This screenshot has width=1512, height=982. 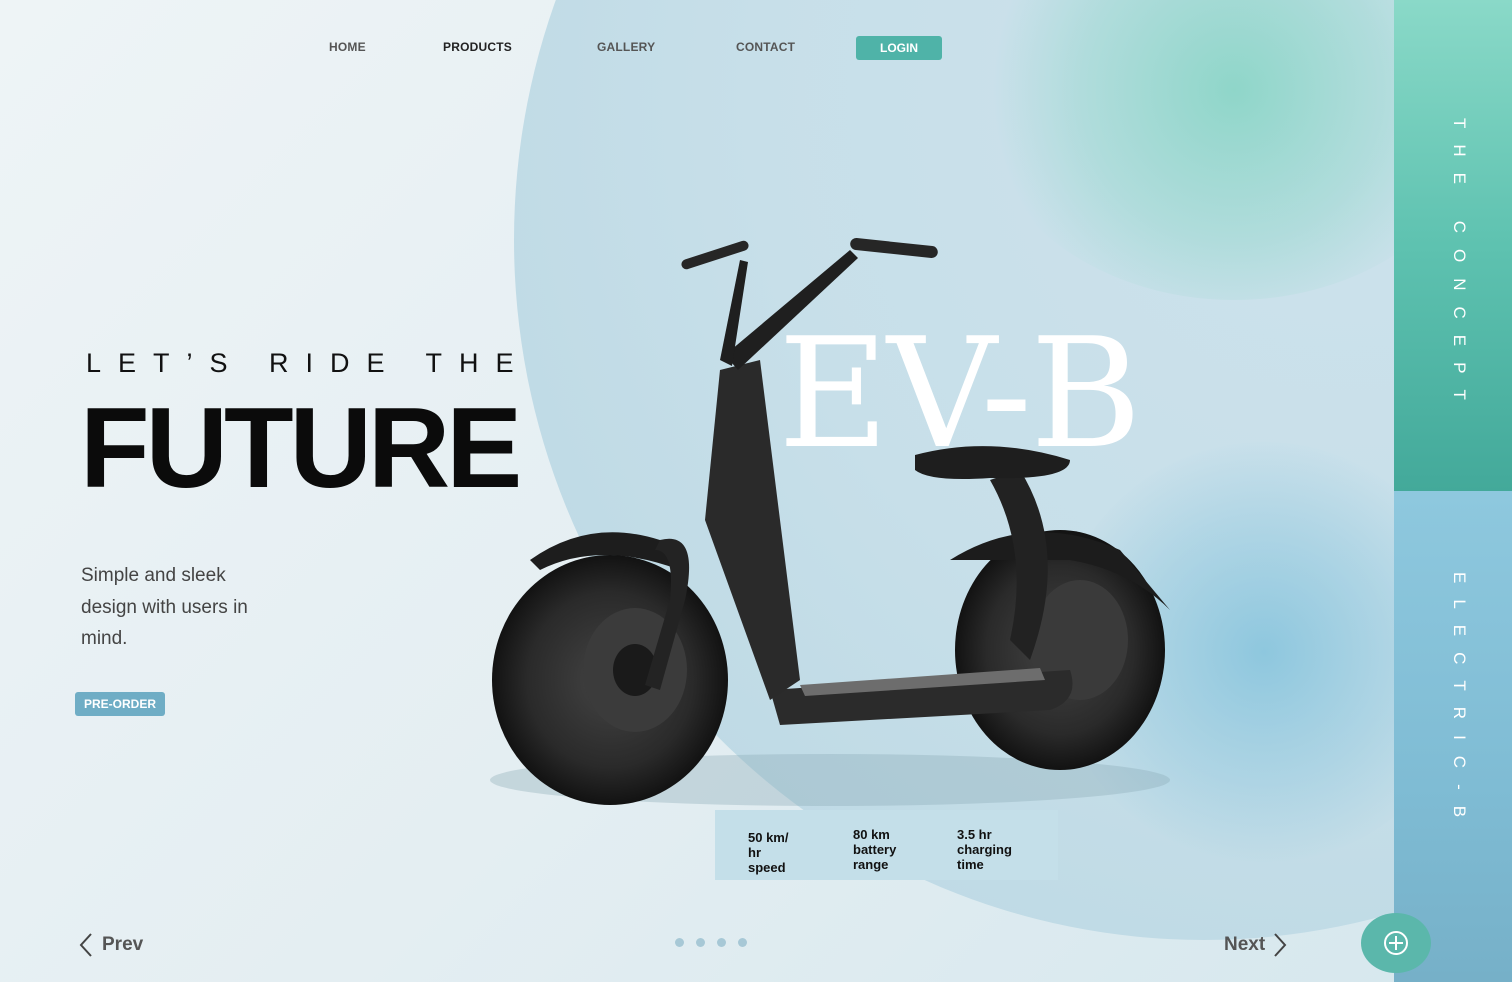 I want to click on add-button, so click(x=1396, y=943).